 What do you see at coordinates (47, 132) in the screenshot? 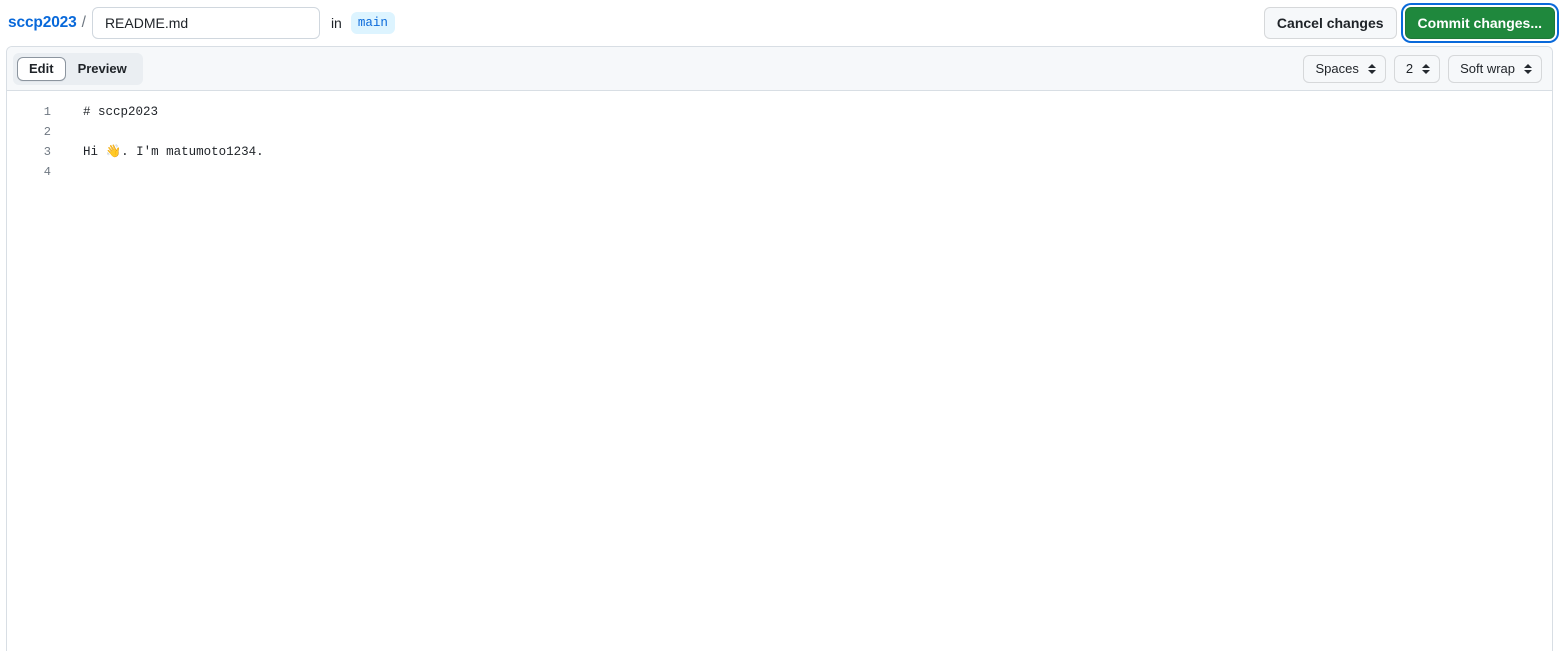
I see `line-number: 2` at bounding box center [47, 132].